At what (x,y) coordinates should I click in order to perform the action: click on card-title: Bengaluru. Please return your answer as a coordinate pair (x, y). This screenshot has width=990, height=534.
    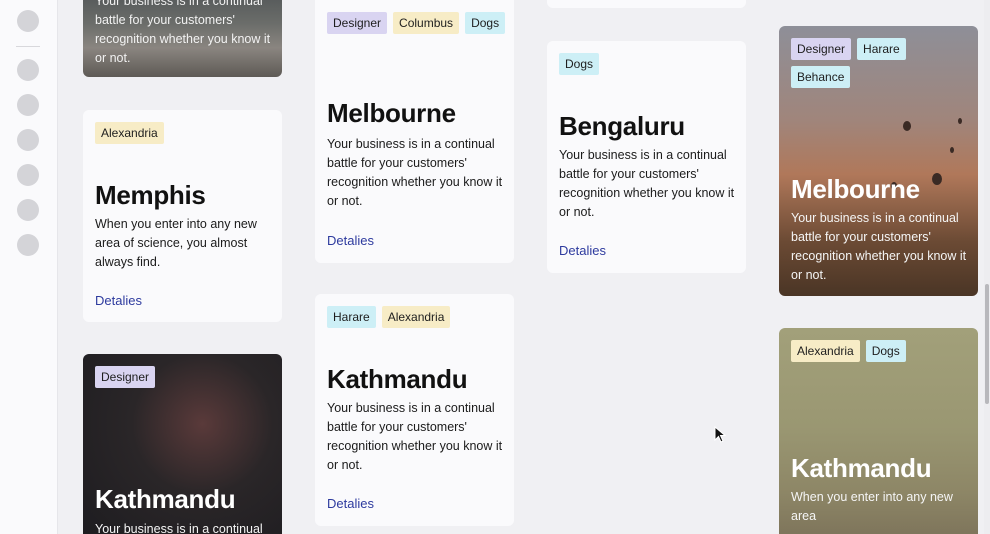
    Looking at the image, I should click on (622, 126).